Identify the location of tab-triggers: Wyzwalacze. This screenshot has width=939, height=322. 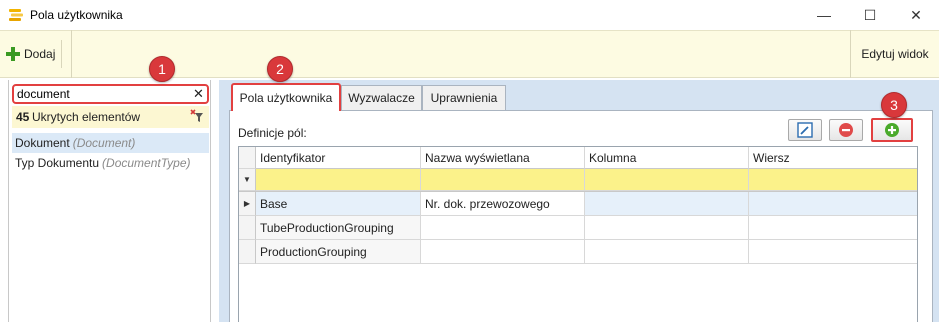
(381, 97).